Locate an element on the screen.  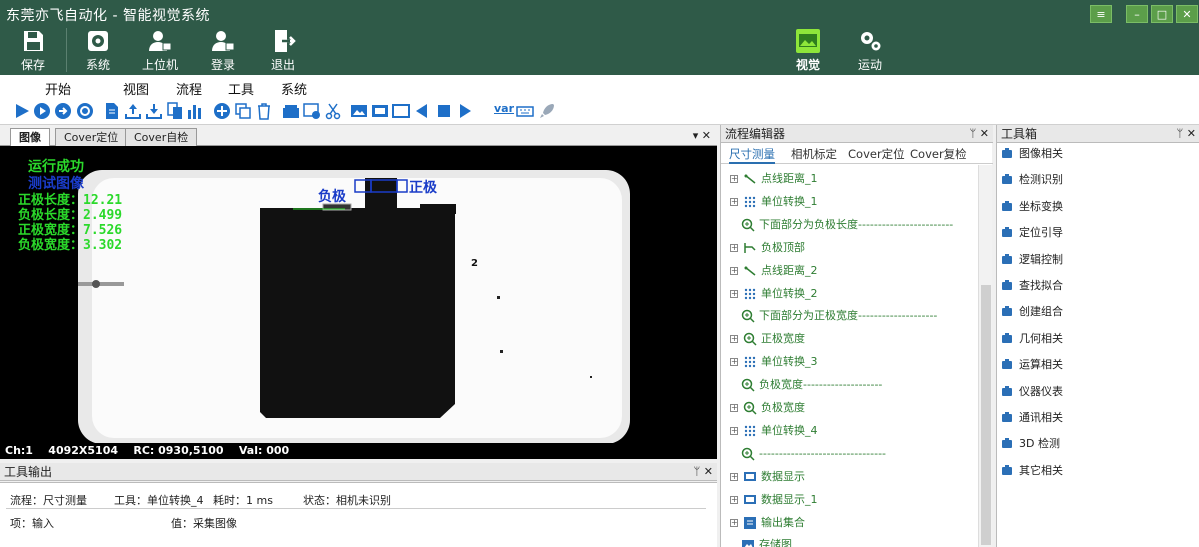
flow-item: + 负极顶部 is located at coordinates (848, 248).